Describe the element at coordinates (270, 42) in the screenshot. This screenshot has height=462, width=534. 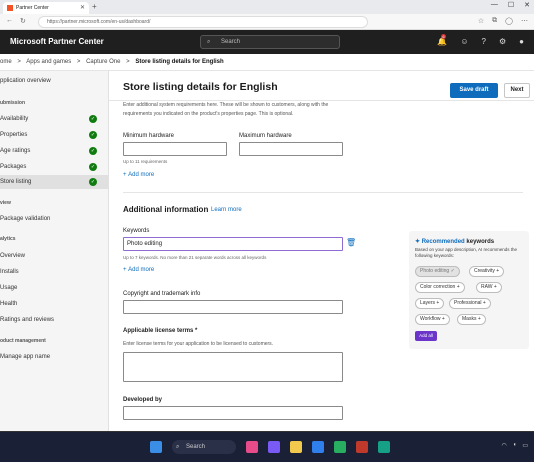
I see `search-input: ⌕ Search` at that location.